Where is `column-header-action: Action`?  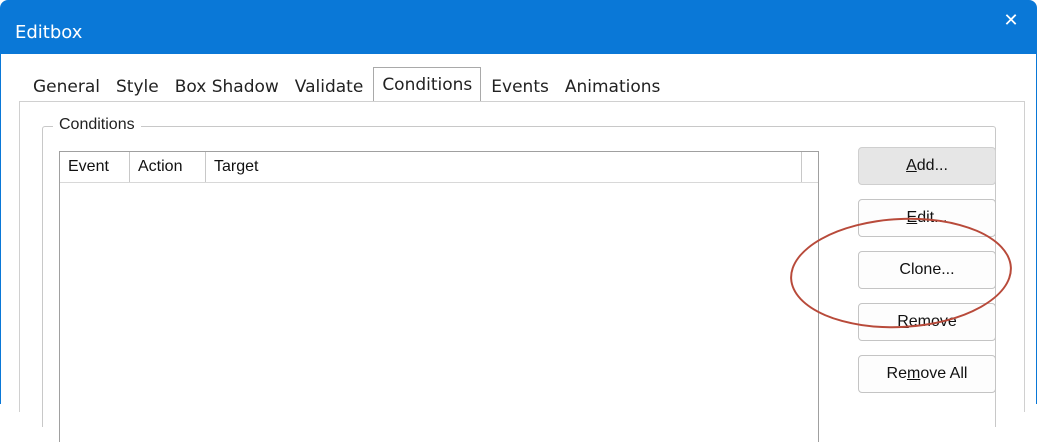
column-header-action: Action is located at coordinates (168, 167).